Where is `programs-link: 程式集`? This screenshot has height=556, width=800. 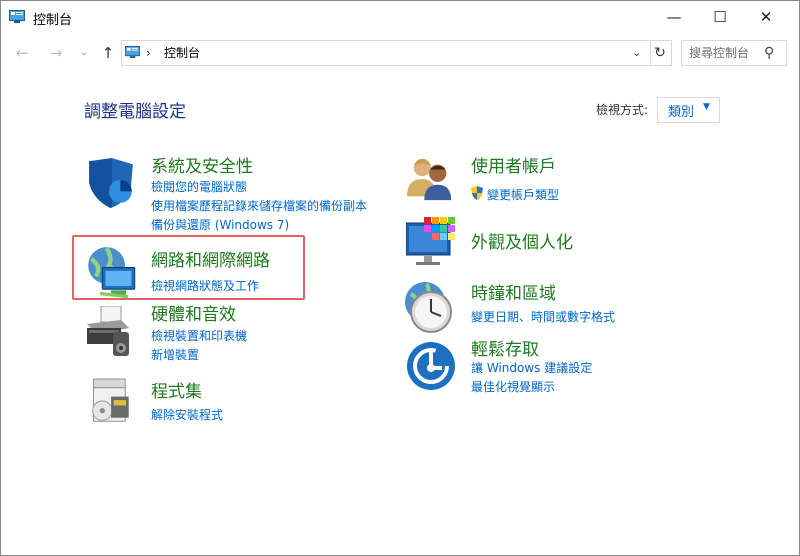 programs-link: 程式集 is located at coordinates (176, 389).